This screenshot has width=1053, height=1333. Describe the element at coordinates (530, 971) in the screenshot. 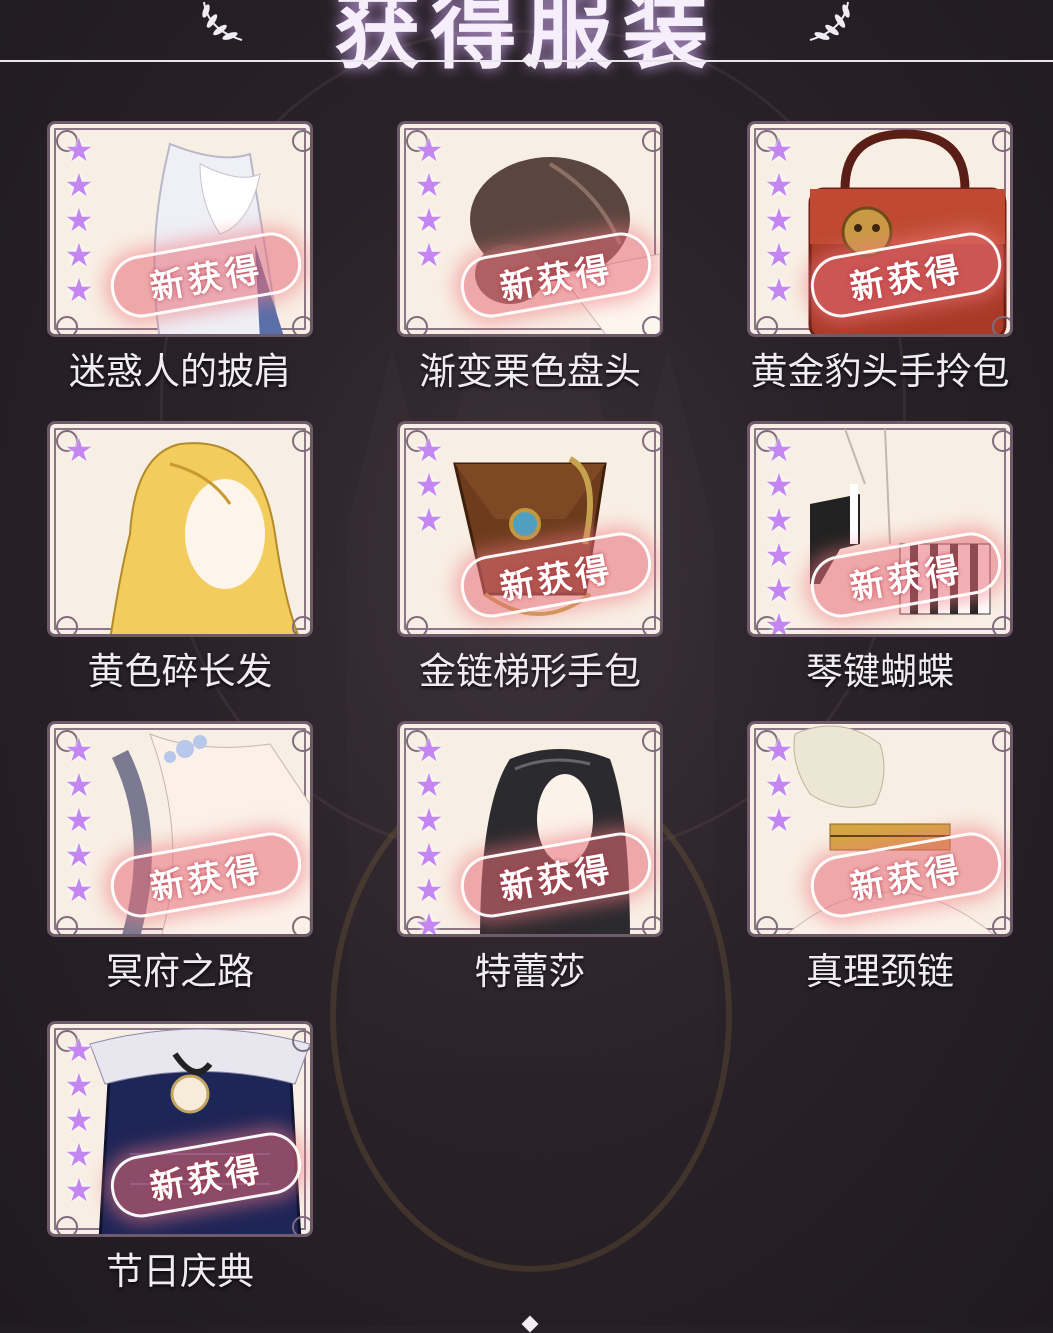

I see `item-name: 特蕾莎` at that location.